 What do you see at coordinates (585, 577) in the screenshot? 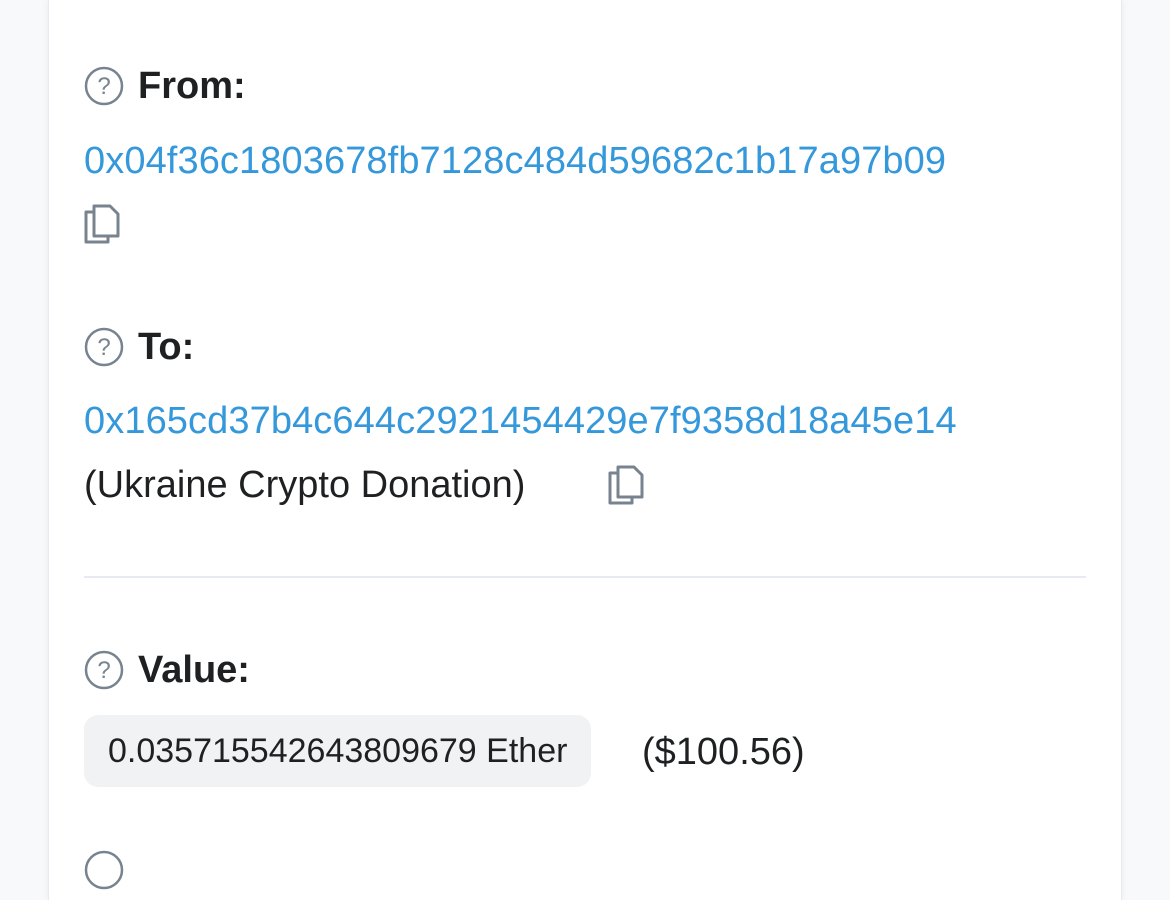
I see `section-divider` at bounding box center [585, 577].